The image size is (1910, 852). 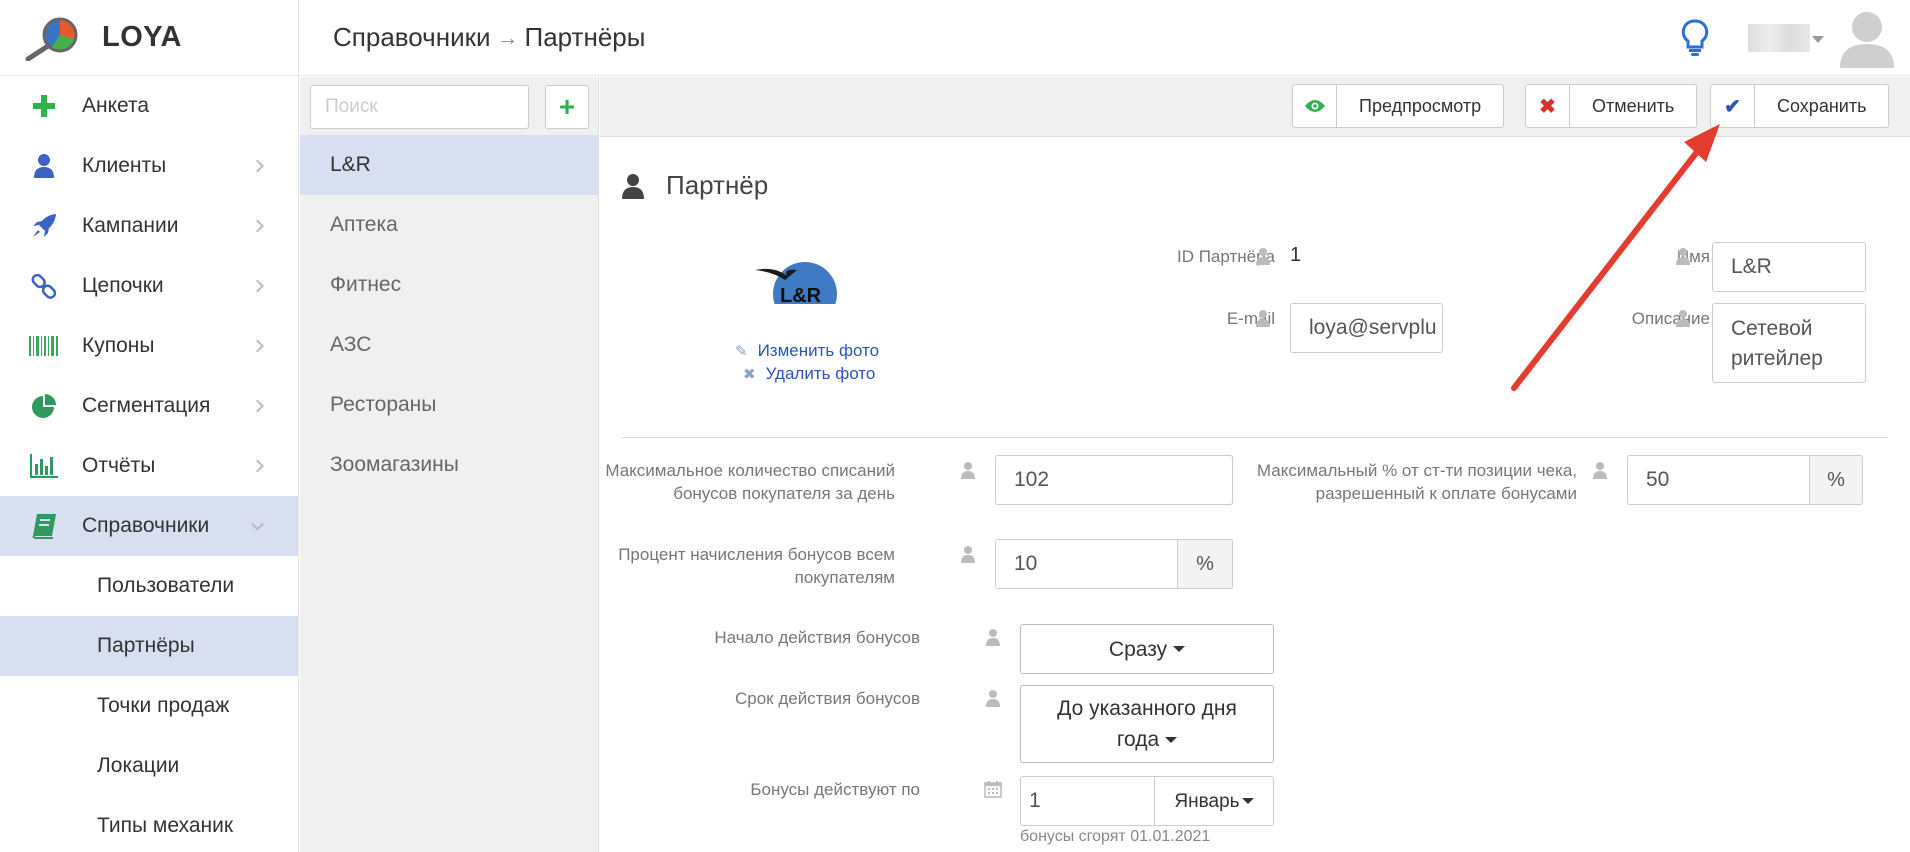 What do you see at coordinates (585, 37) in the screenshot?
I see `breadcrumb-current: Партнёры` at bounding box center [585, 37].